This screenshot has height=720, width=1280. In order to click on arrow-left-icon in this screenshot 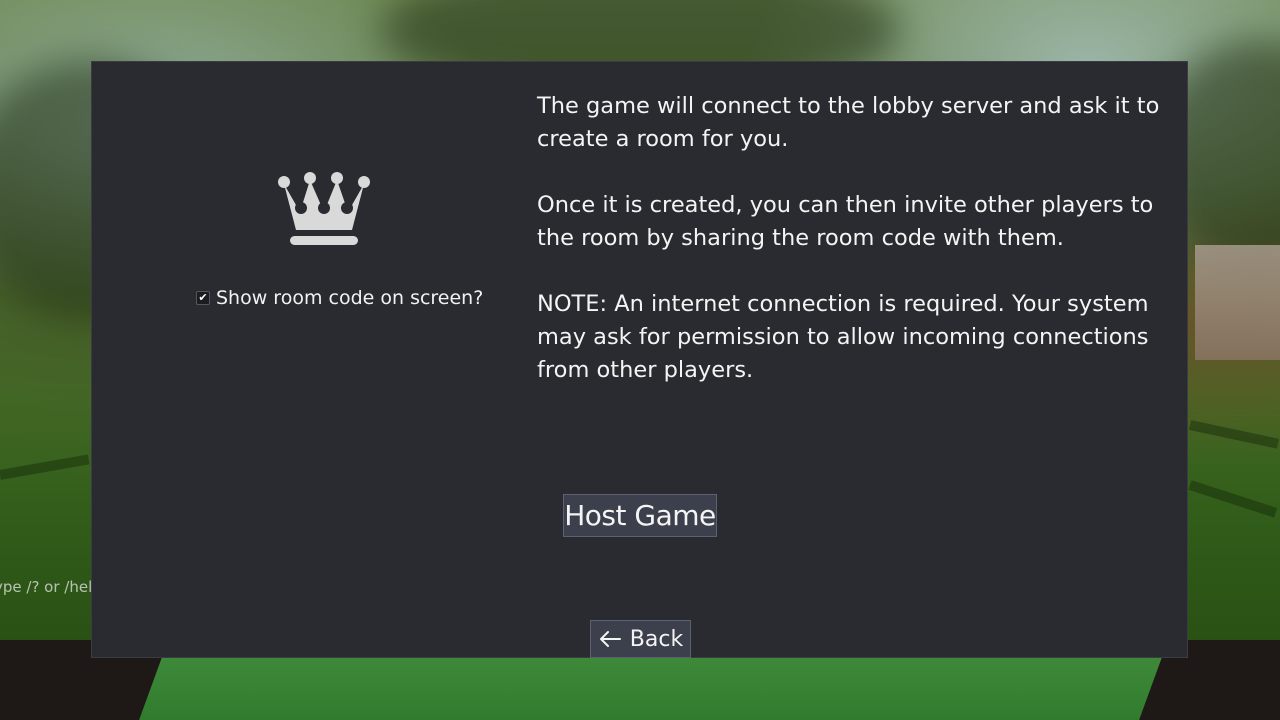, I will do `click(610, 639)`.